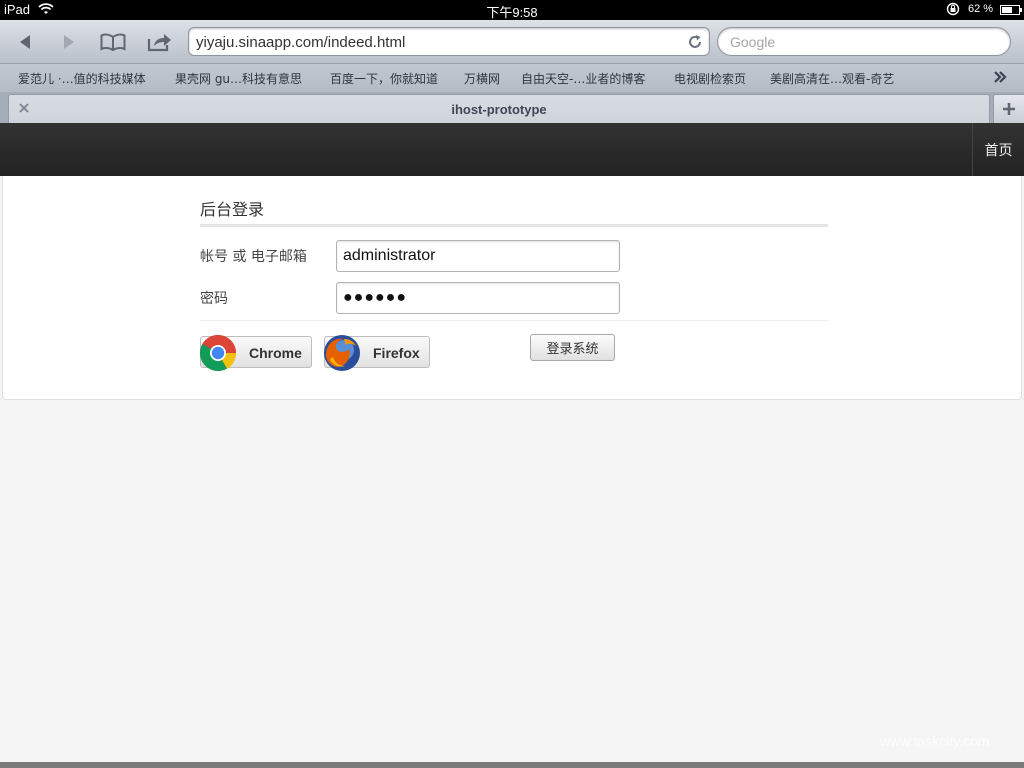 The height and width of the screenshot is (768, 1024). What do you see at coordinates (275, 353) in the screenshot?
I see `chrome-label: Chrome` at bounding box center [275, 353].